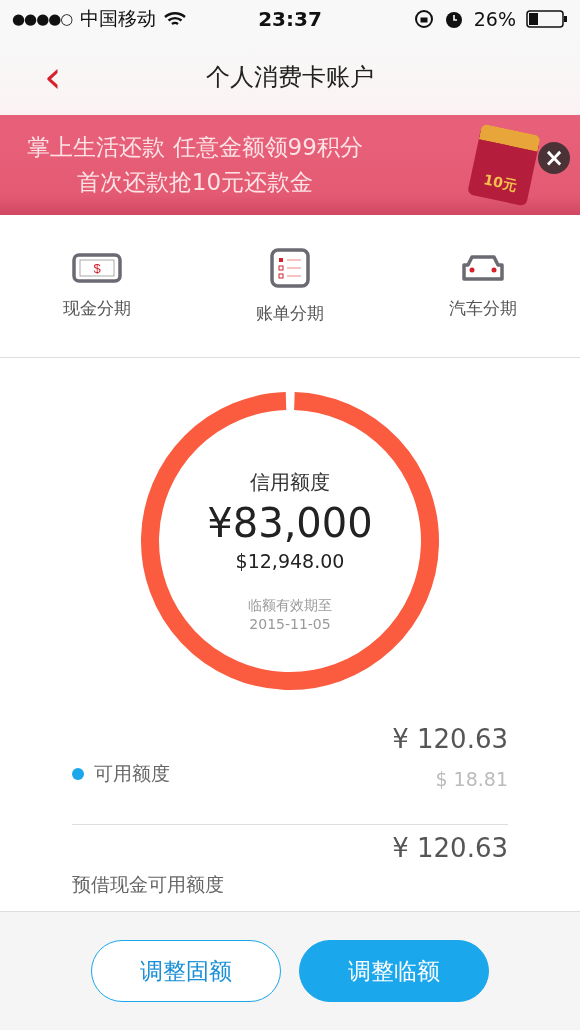  I want to click on promo-banner: 掌上生活还款 任意金额领99积分 首次还款抢10元还款金 10元 ×, so click(290, 165).